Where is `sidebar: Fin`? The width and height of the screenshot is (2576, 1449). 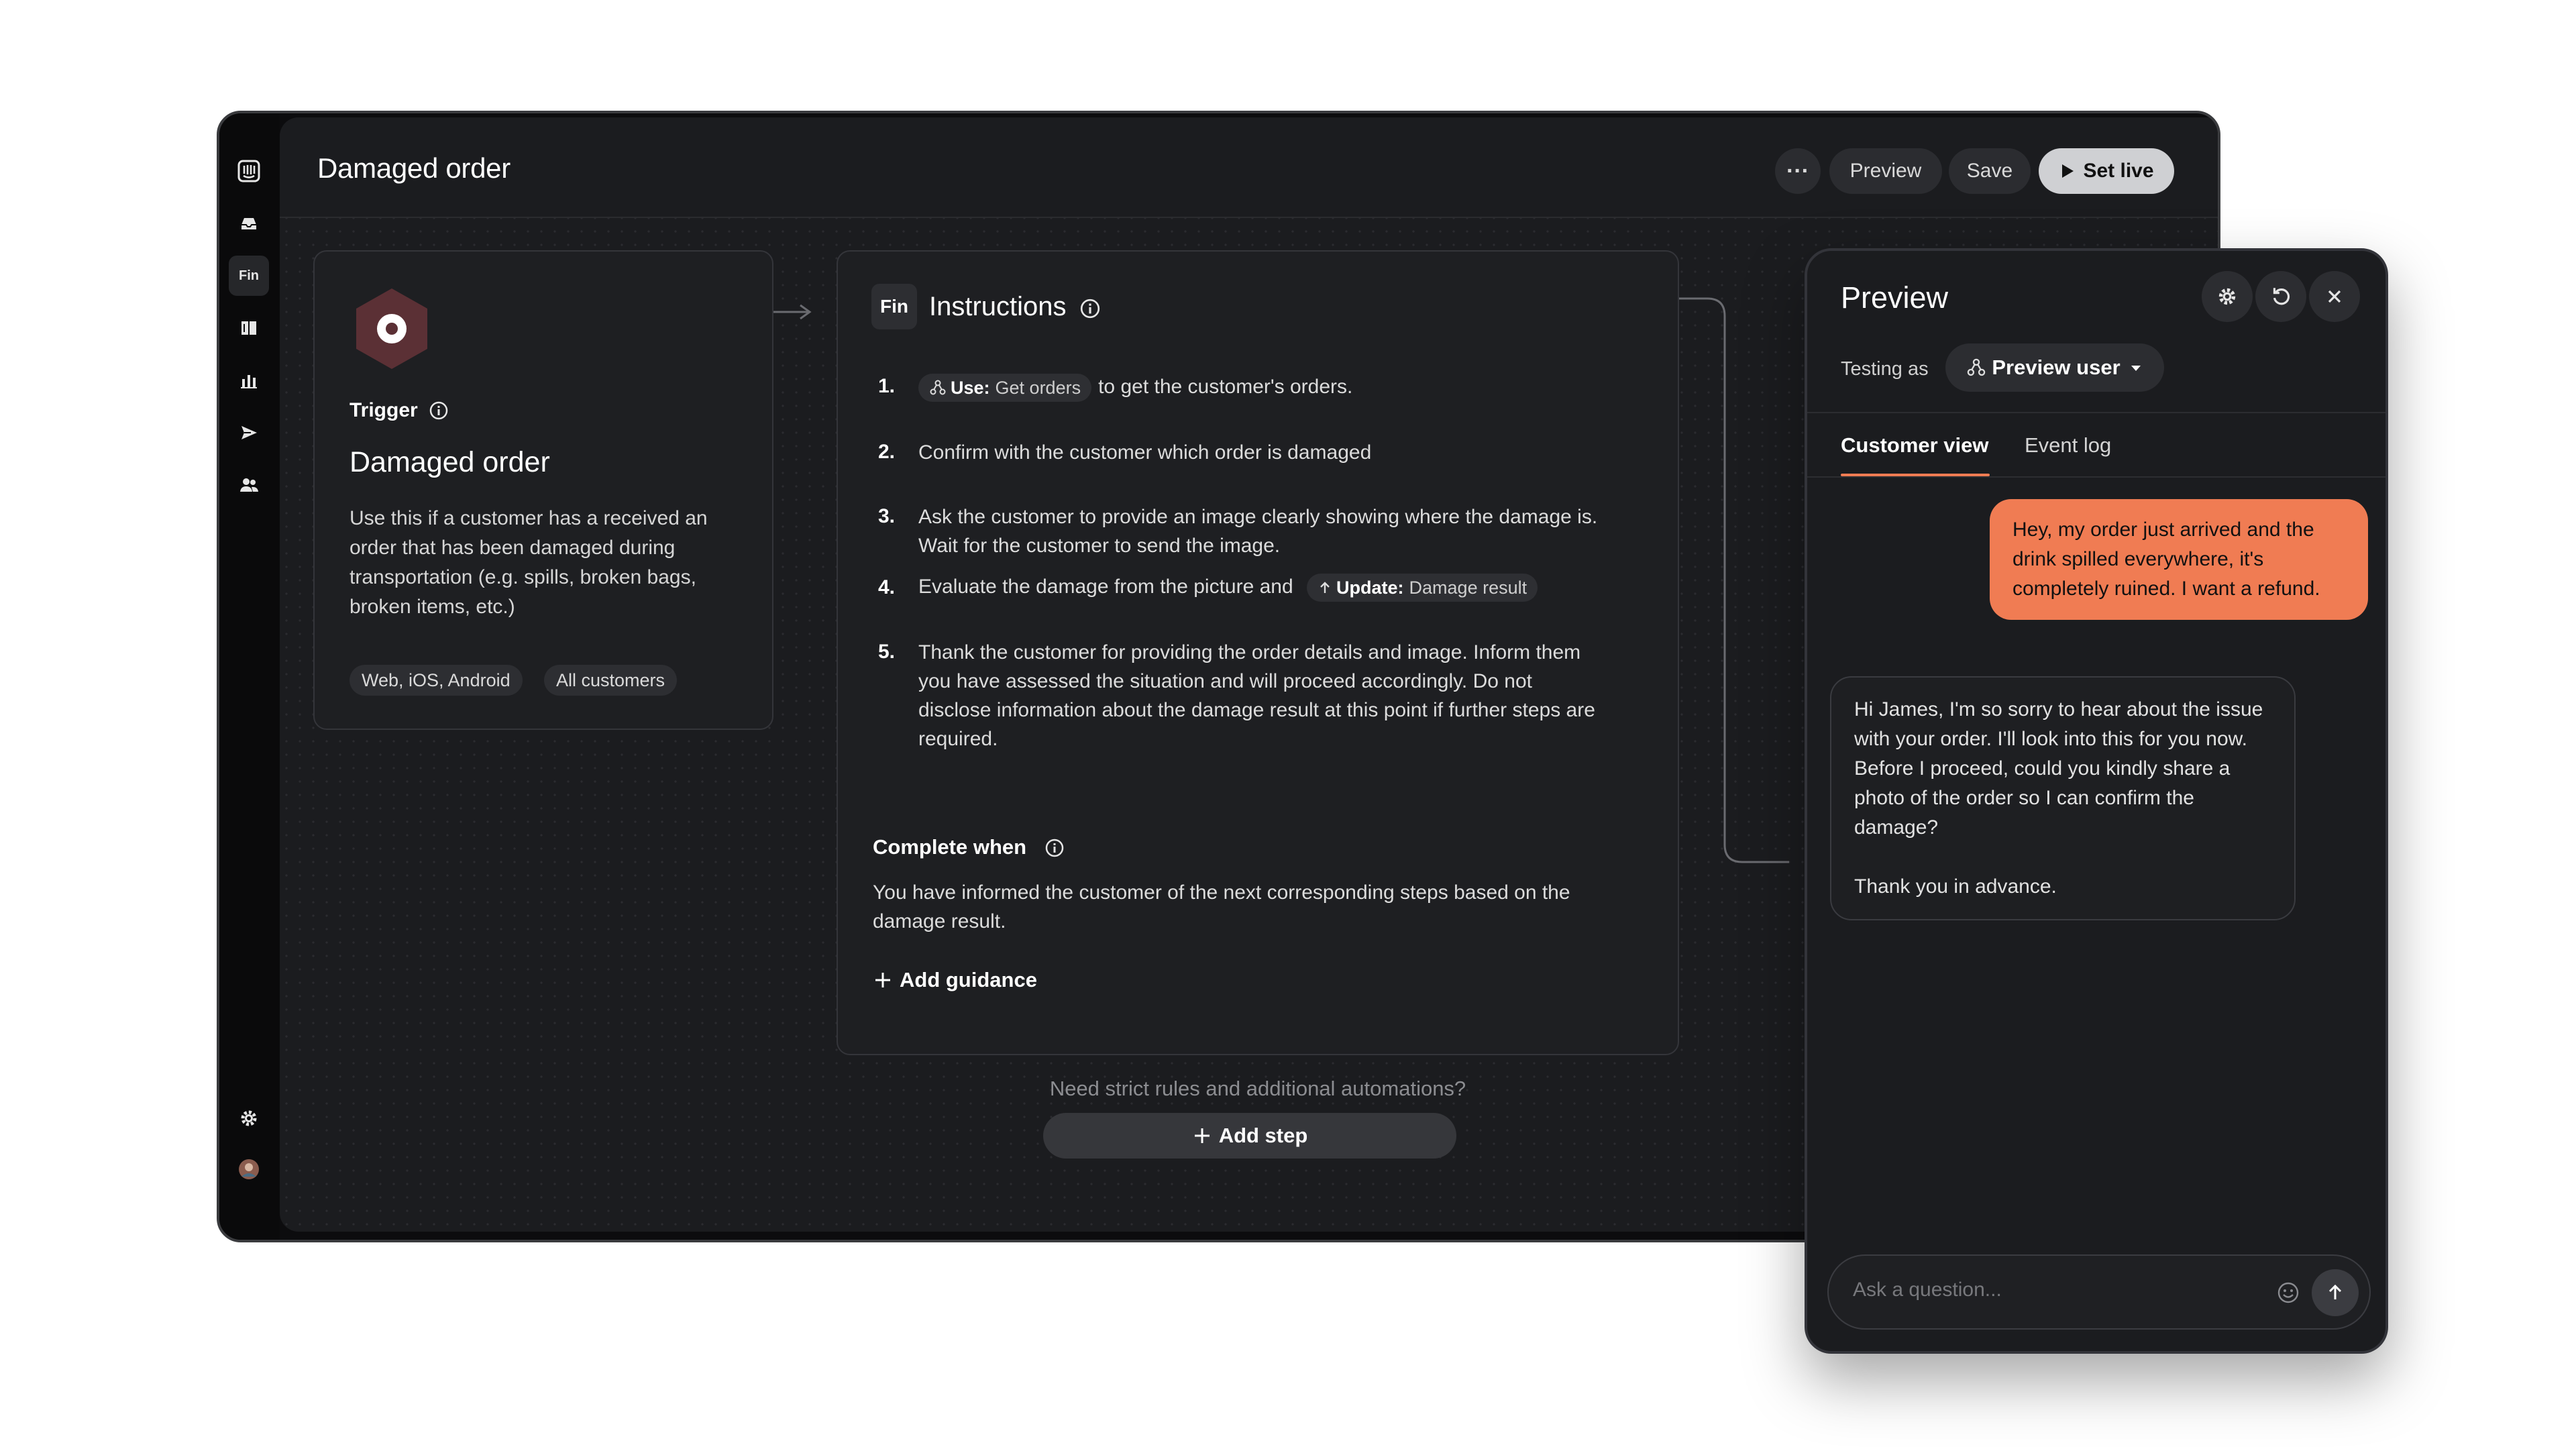
sidebar: Fin is located at coordinates (249, 676).